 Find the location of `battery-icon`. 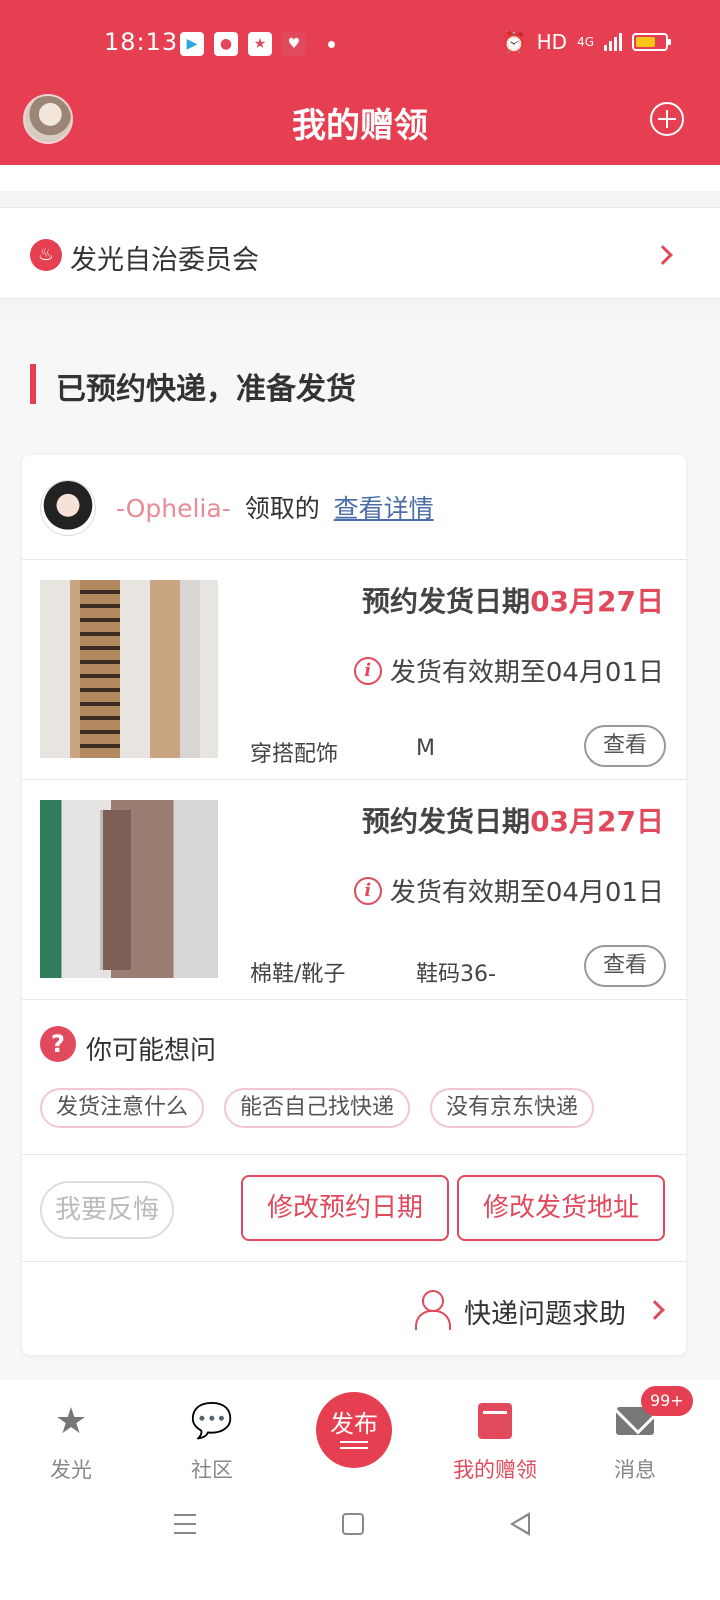

battery-icon is located at coordinates (651, 42).